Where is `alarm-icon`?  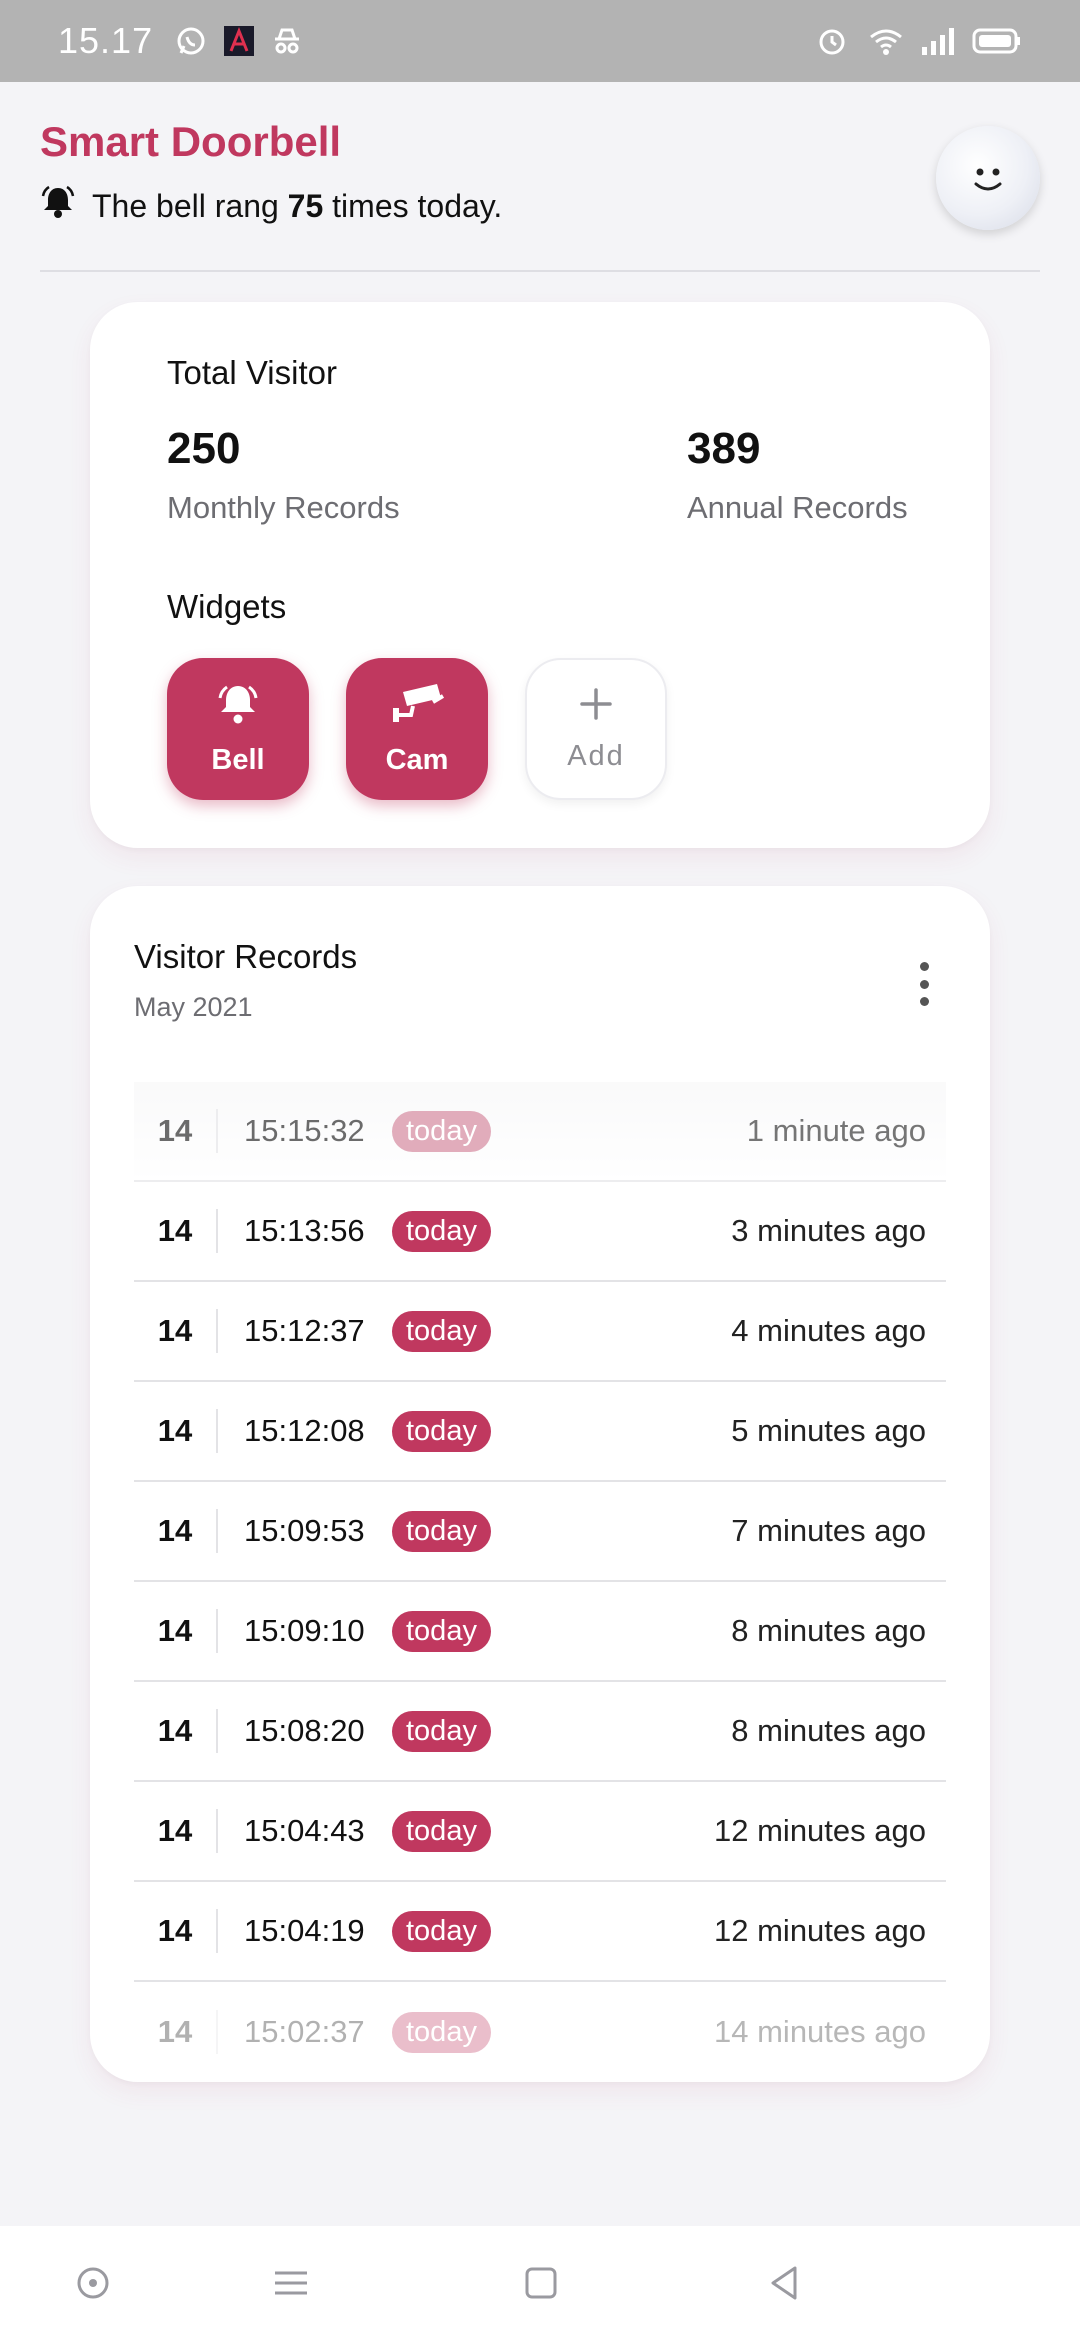
alarm-icon is located at coordinates (832, 41).